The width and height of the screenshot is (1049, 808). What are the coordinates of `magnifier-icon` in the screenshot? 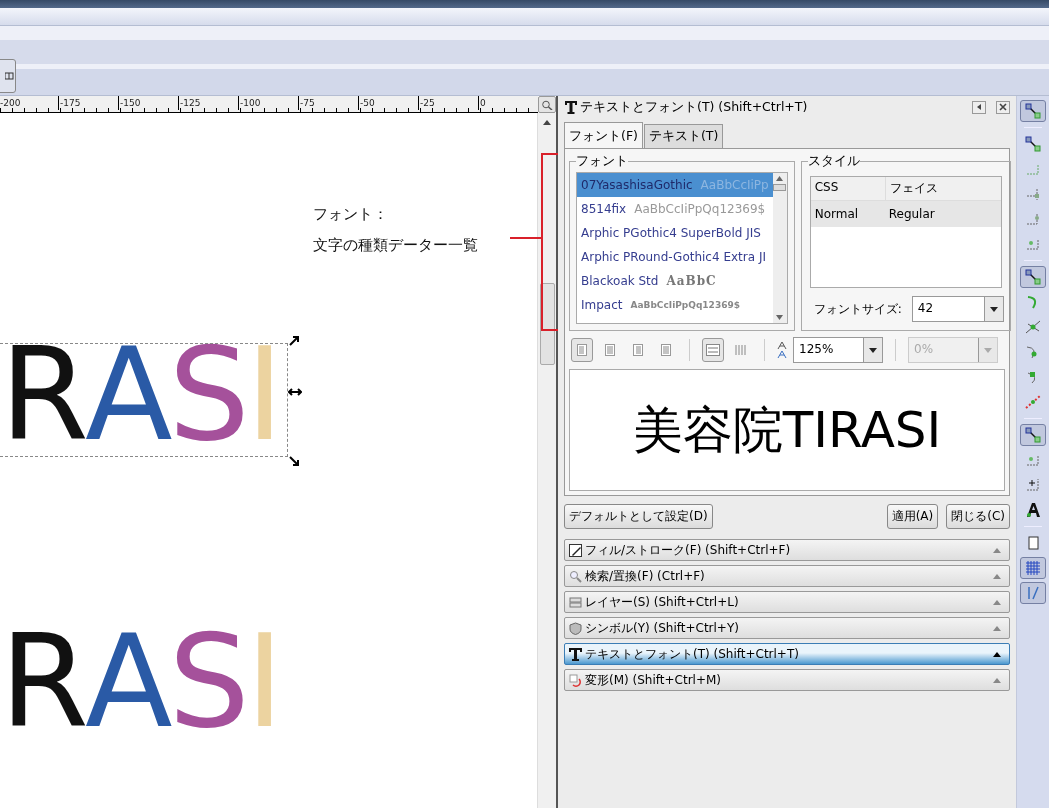 It's located at (547, 104).